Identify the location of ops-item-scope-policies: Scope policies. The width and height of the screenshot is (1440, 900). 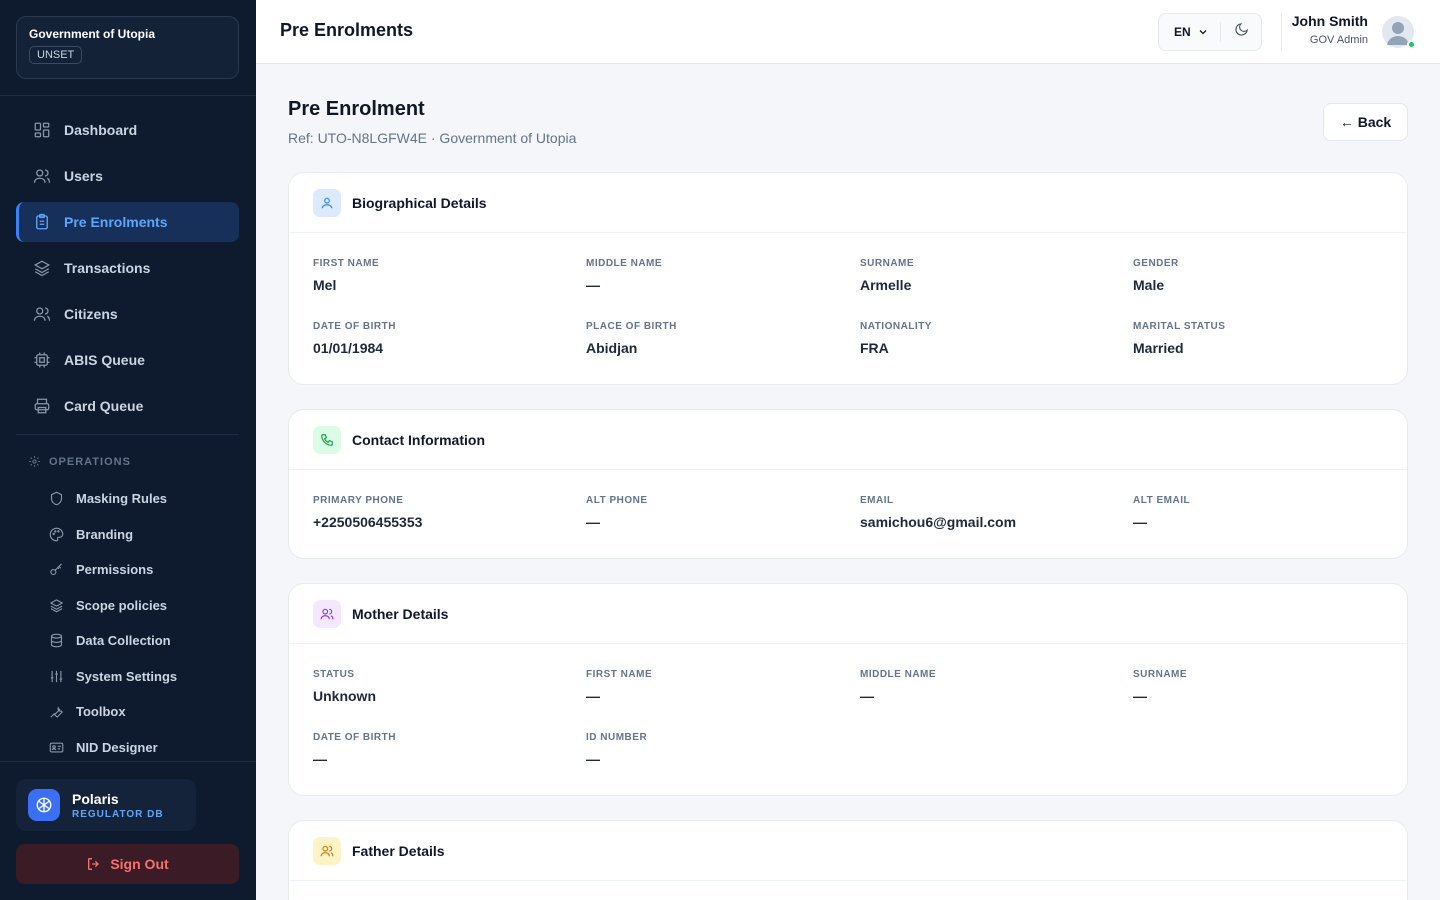
(139, 606).